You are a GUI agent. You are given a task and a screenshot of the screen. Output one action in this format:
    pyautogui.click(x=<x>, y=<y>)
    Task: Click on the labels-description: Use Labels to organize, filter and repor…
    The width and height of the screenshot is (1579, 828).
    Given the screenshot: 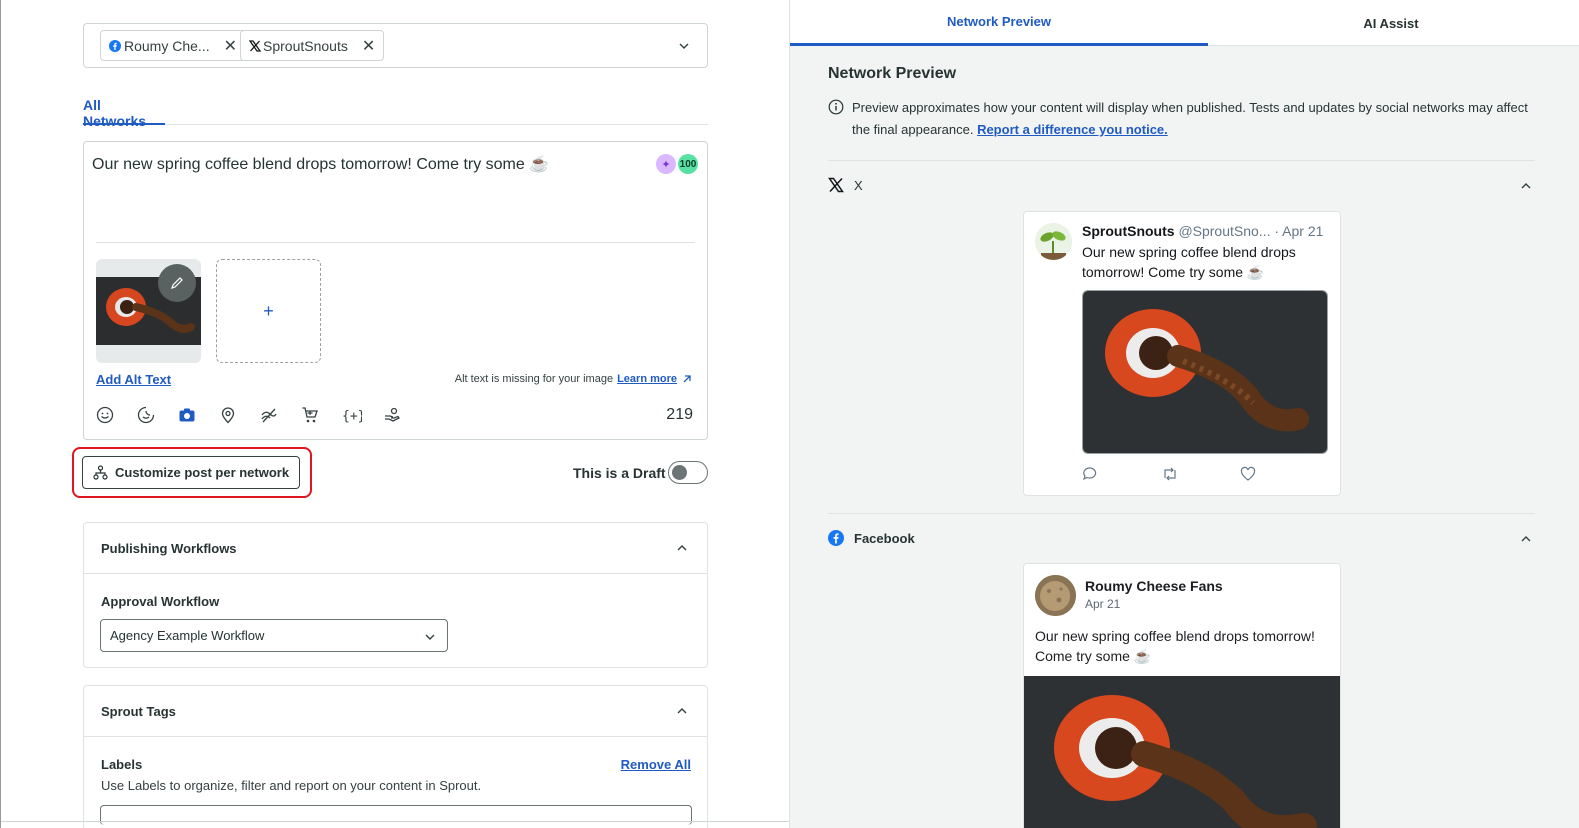 What is the action you would take?
    pyautogui.click(x=291, y=785)
    